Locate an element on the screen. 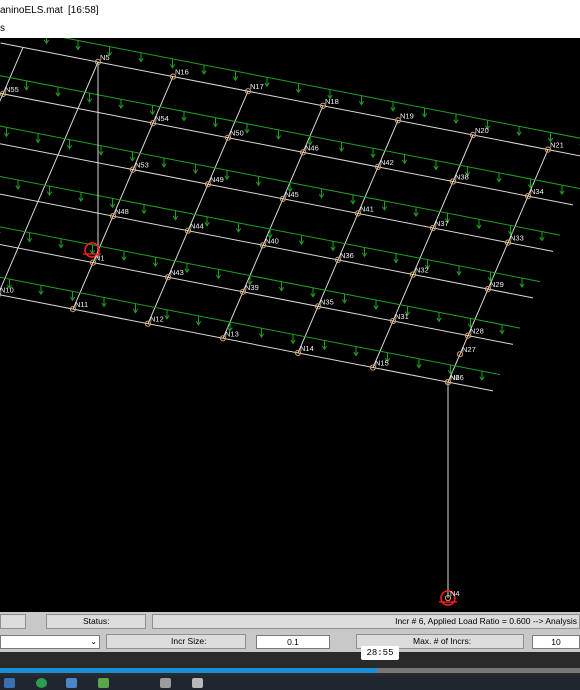  node-label: N45 is located at coordinates (292, 194).